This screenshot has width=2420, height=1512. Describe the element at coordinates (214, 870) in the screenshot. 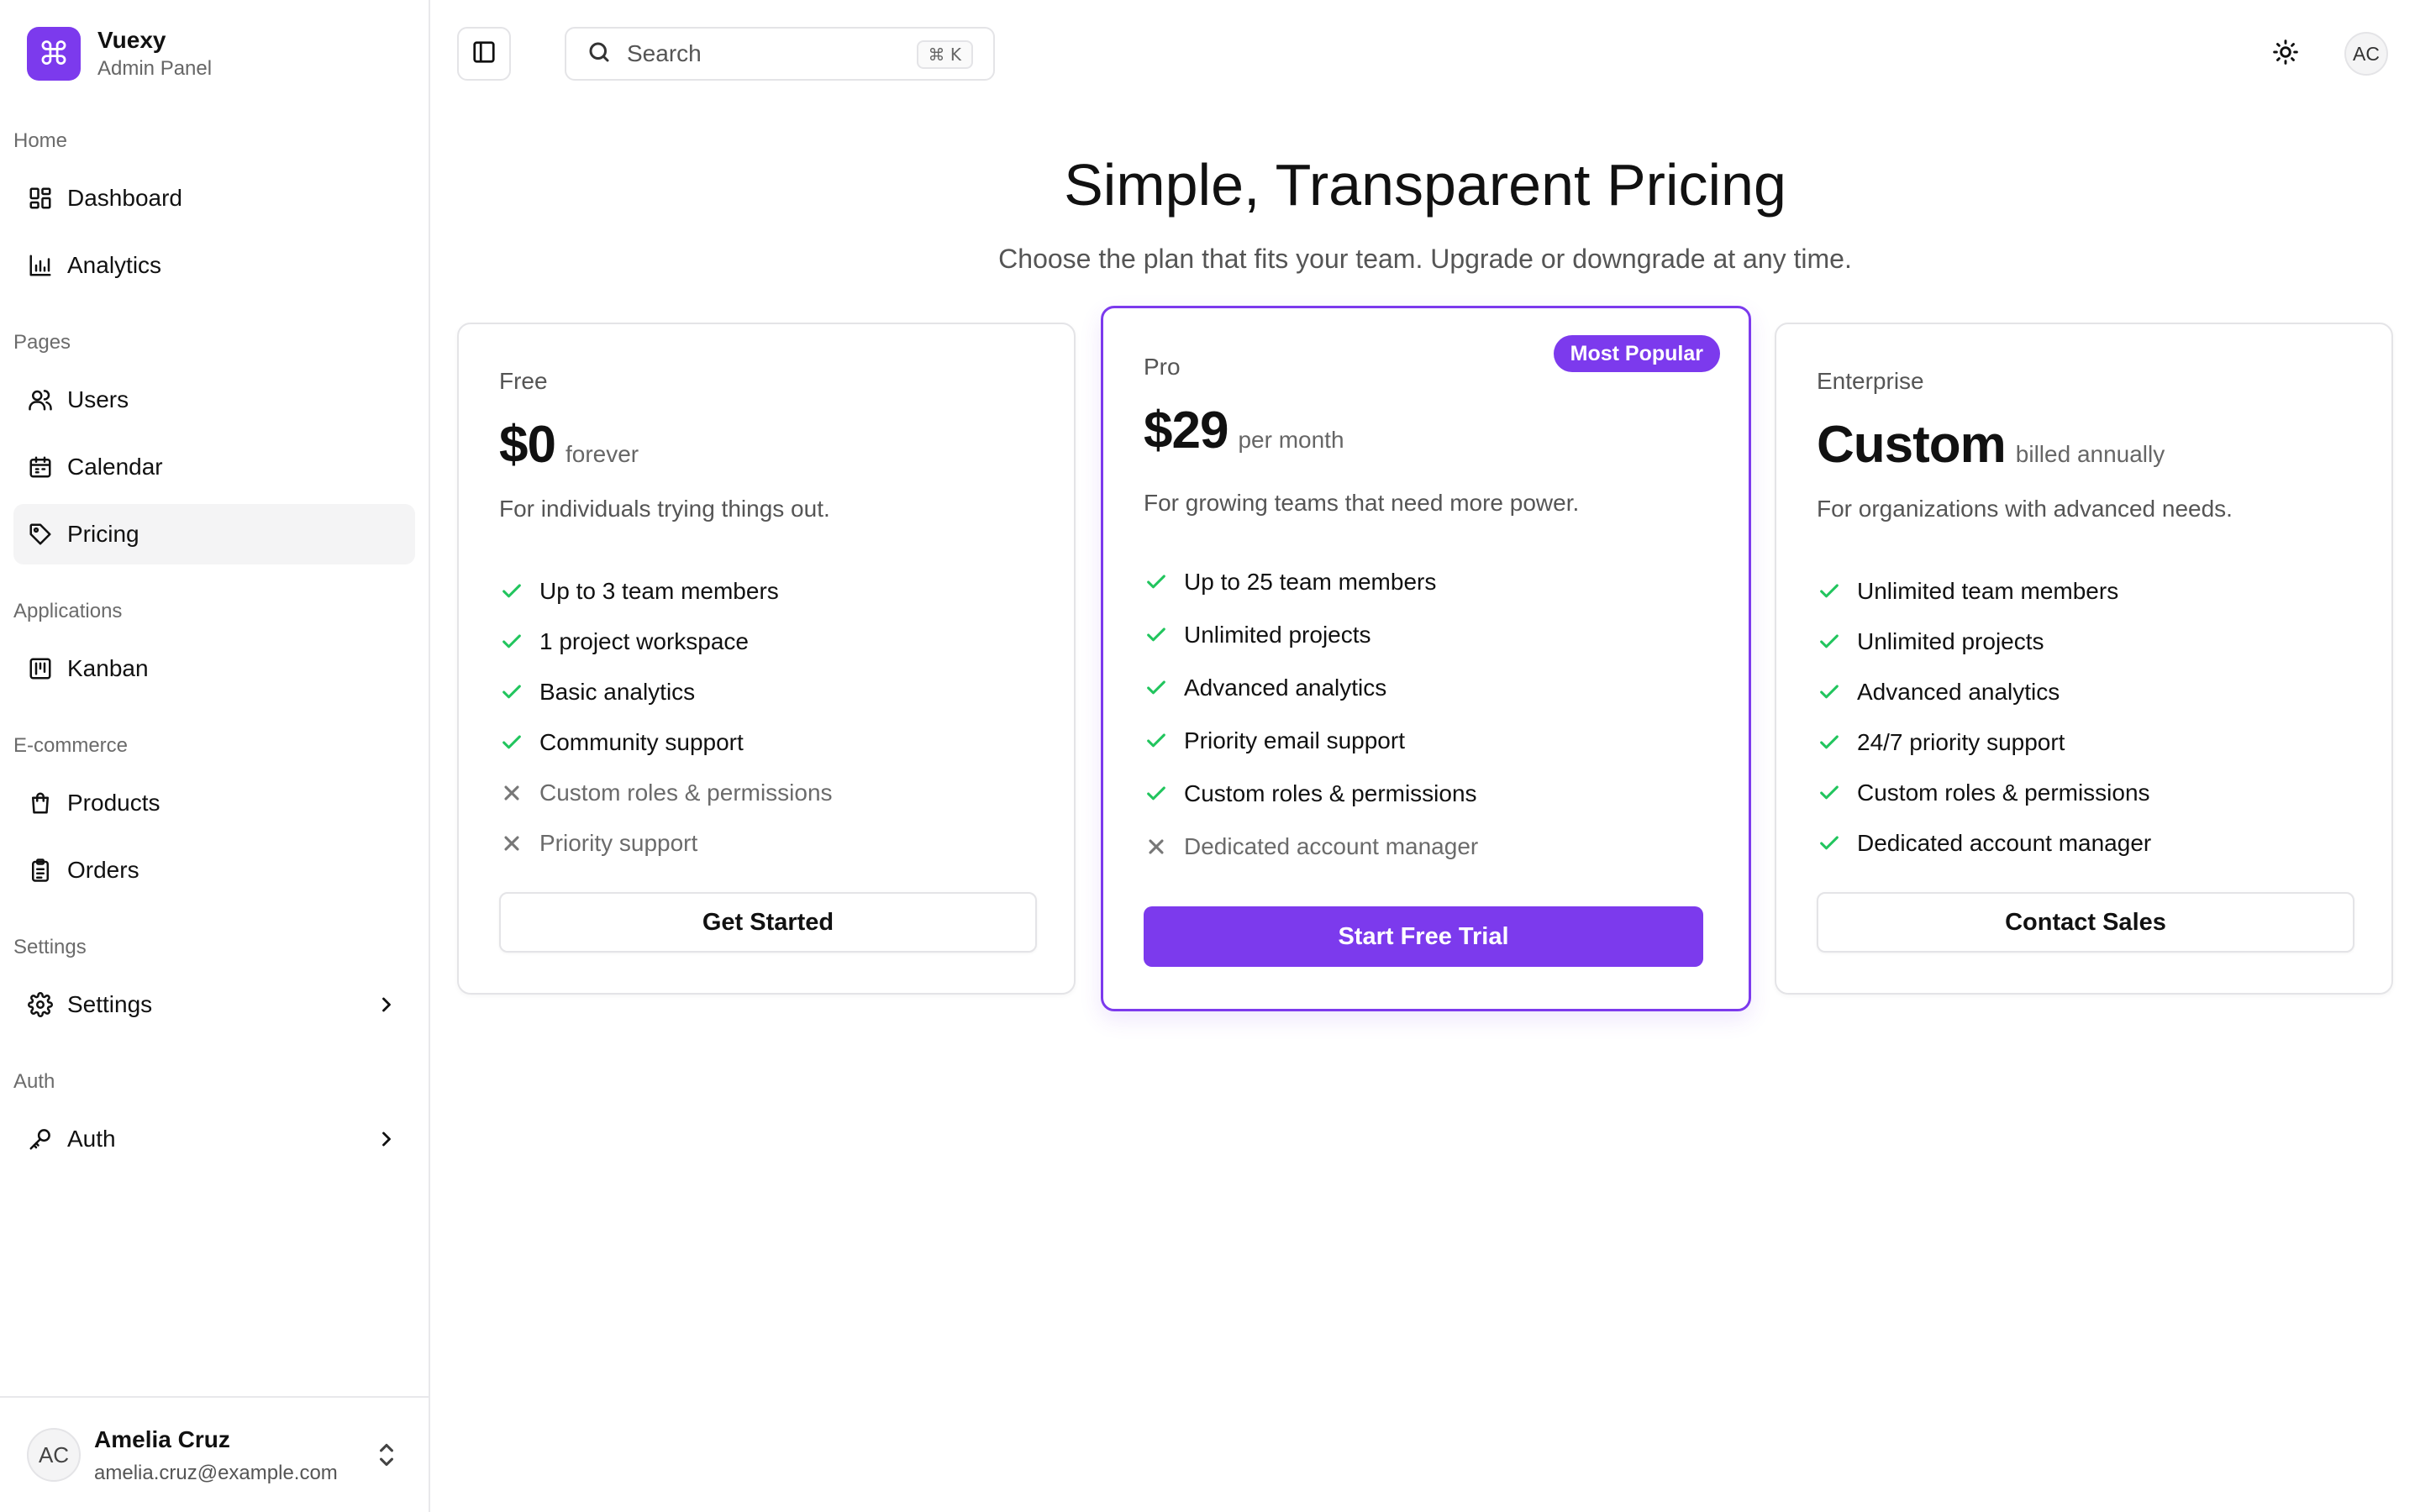

I see `sidebar-item-orders: Orders` at that location.